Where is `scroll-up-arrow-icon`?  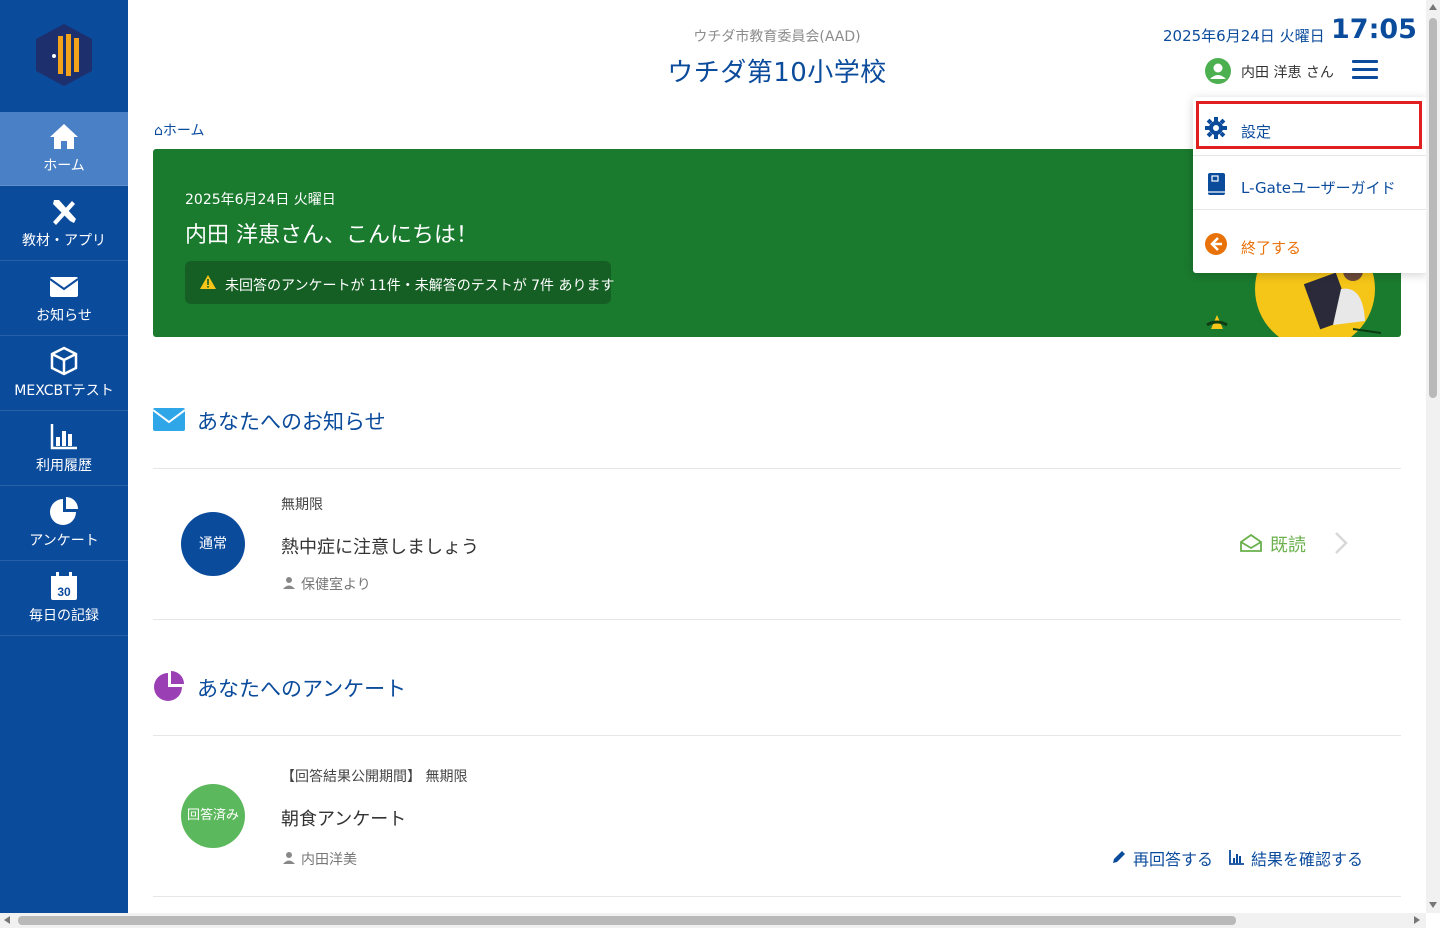
scroll-up-arrow-icon is located at coordinates (1433, 7).